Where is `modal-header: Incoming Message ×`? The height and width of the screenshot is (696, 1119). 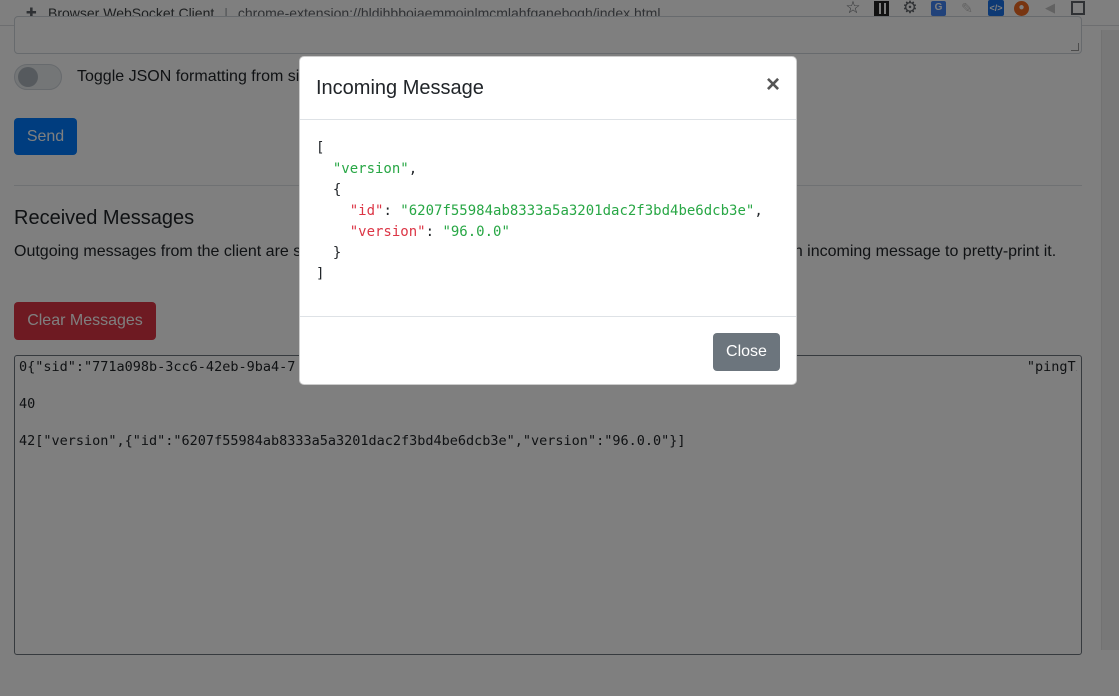 modal-header: Incoming Message × is located at coordinates (548, 88).